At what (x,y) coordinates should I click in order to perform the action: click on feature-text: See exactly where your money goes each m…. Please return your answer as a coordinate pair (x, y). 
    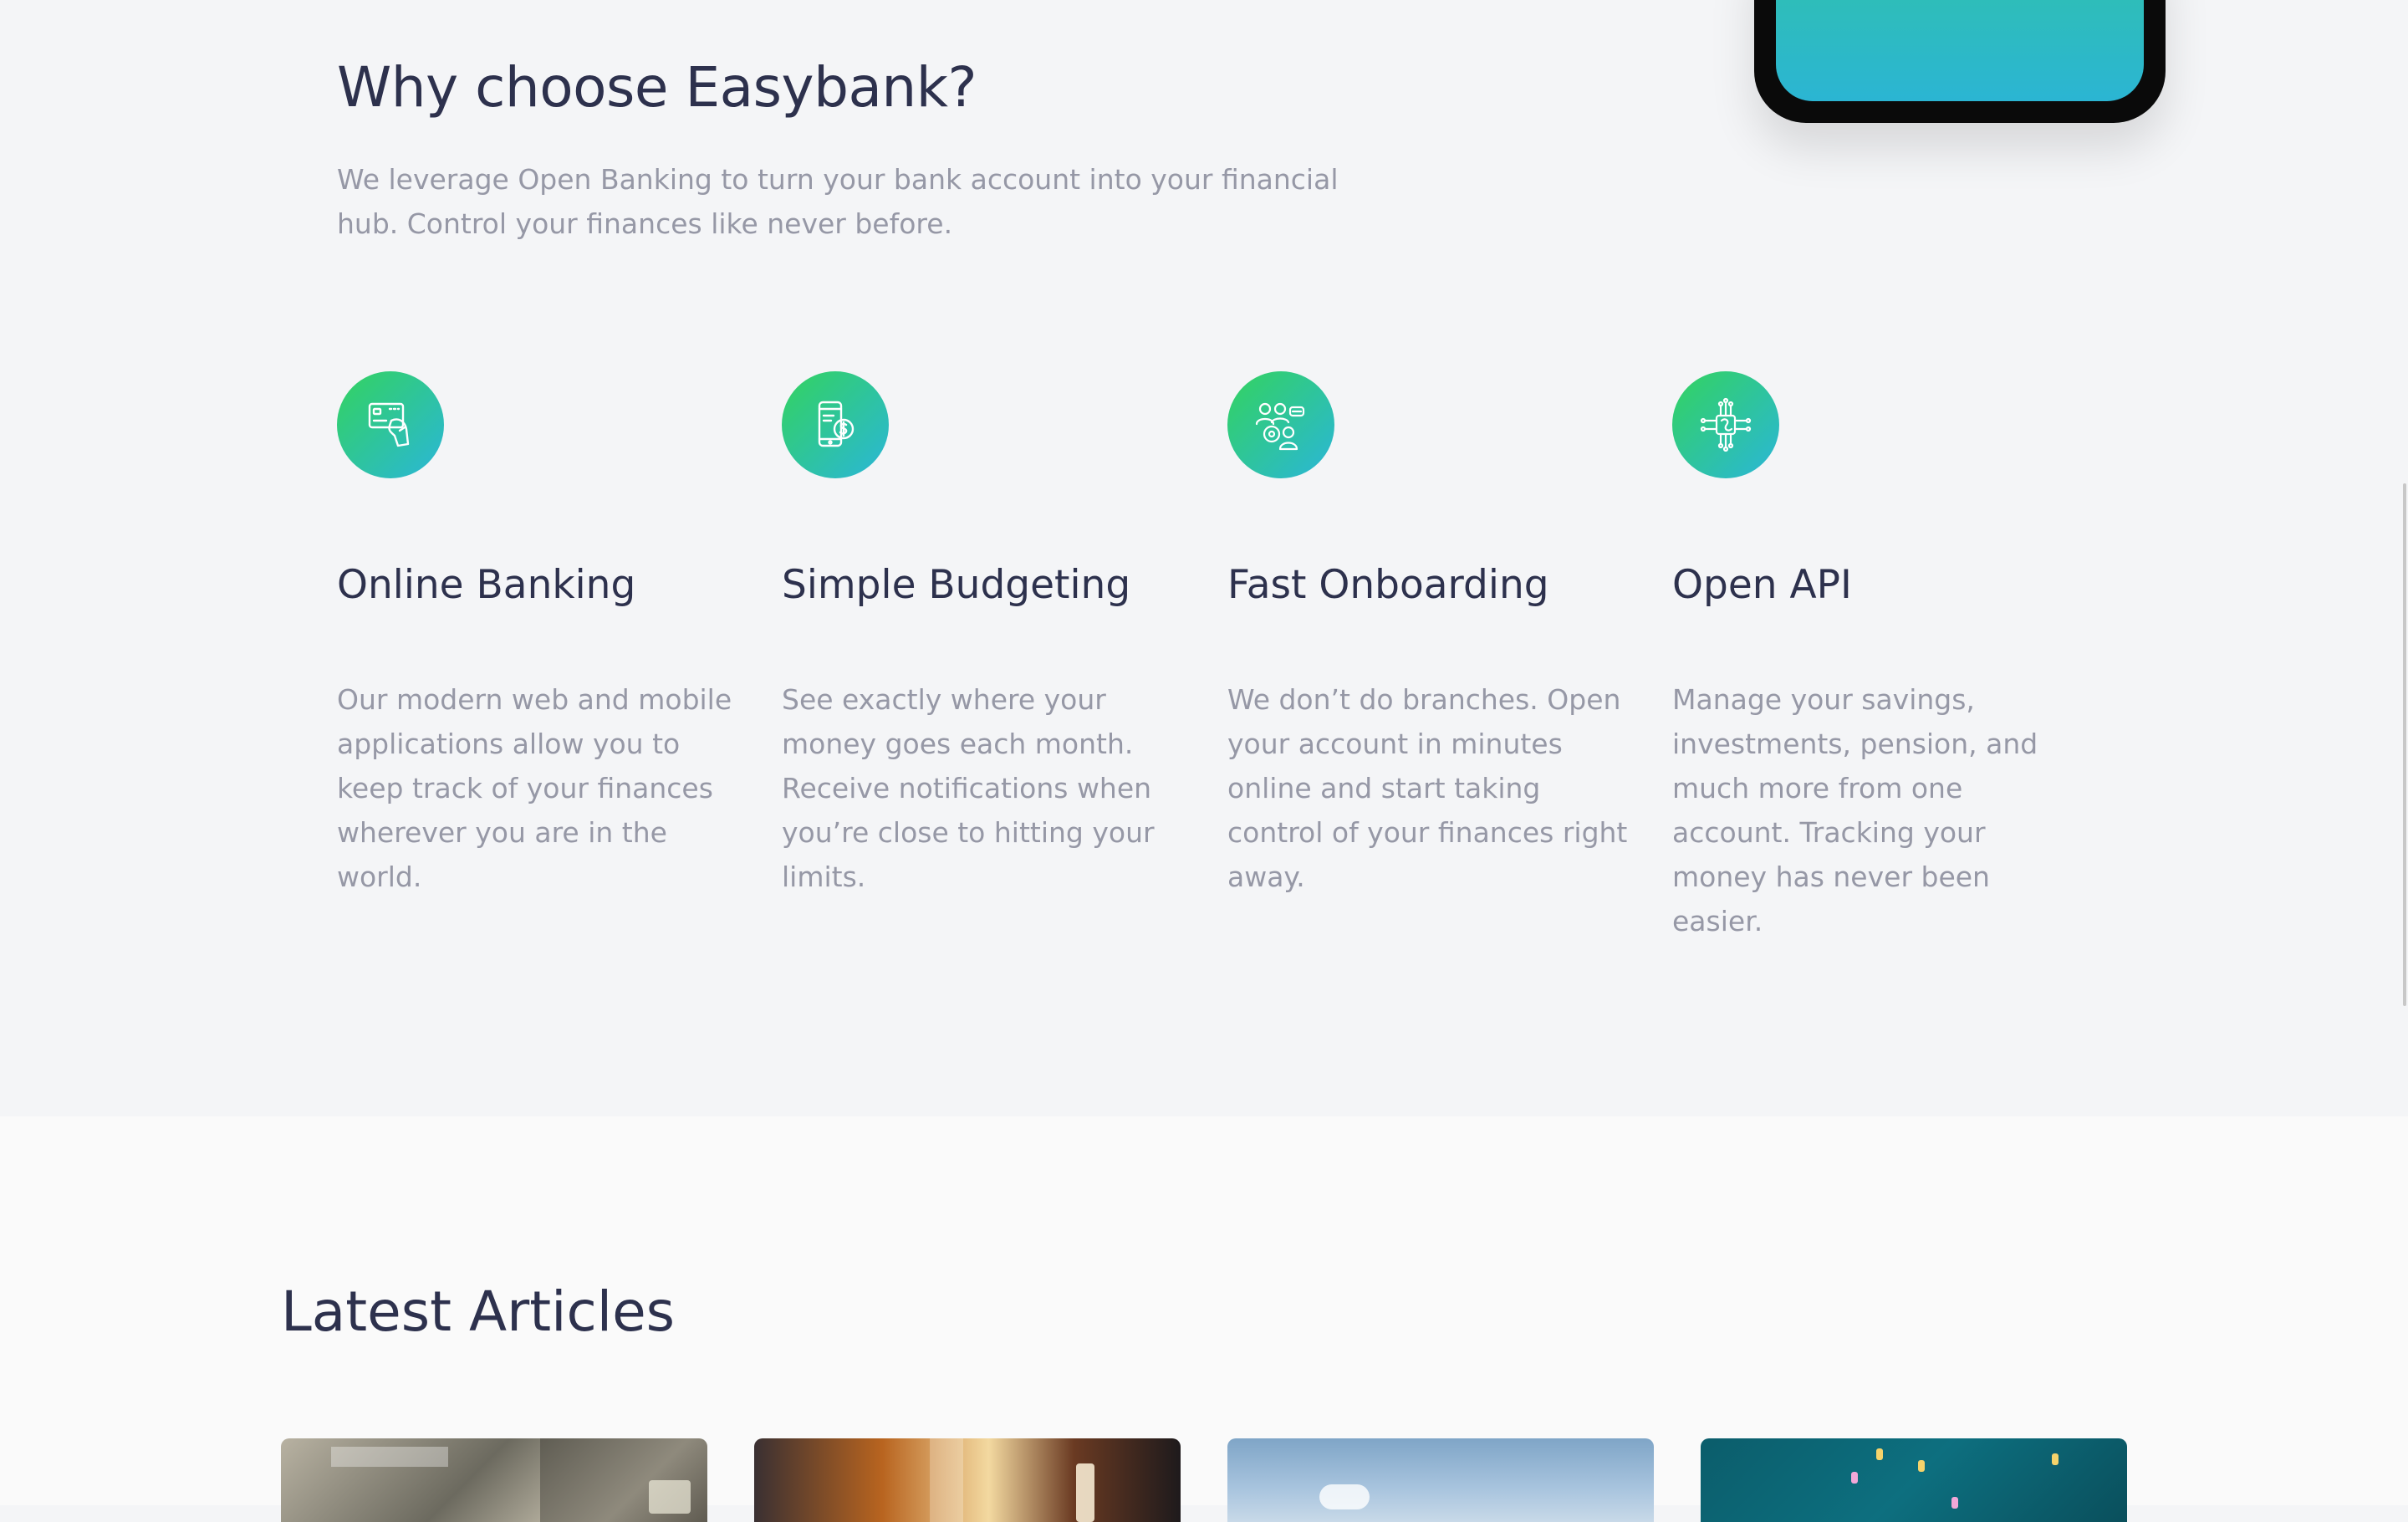
    Looking at the image, I should click on (969, 788).